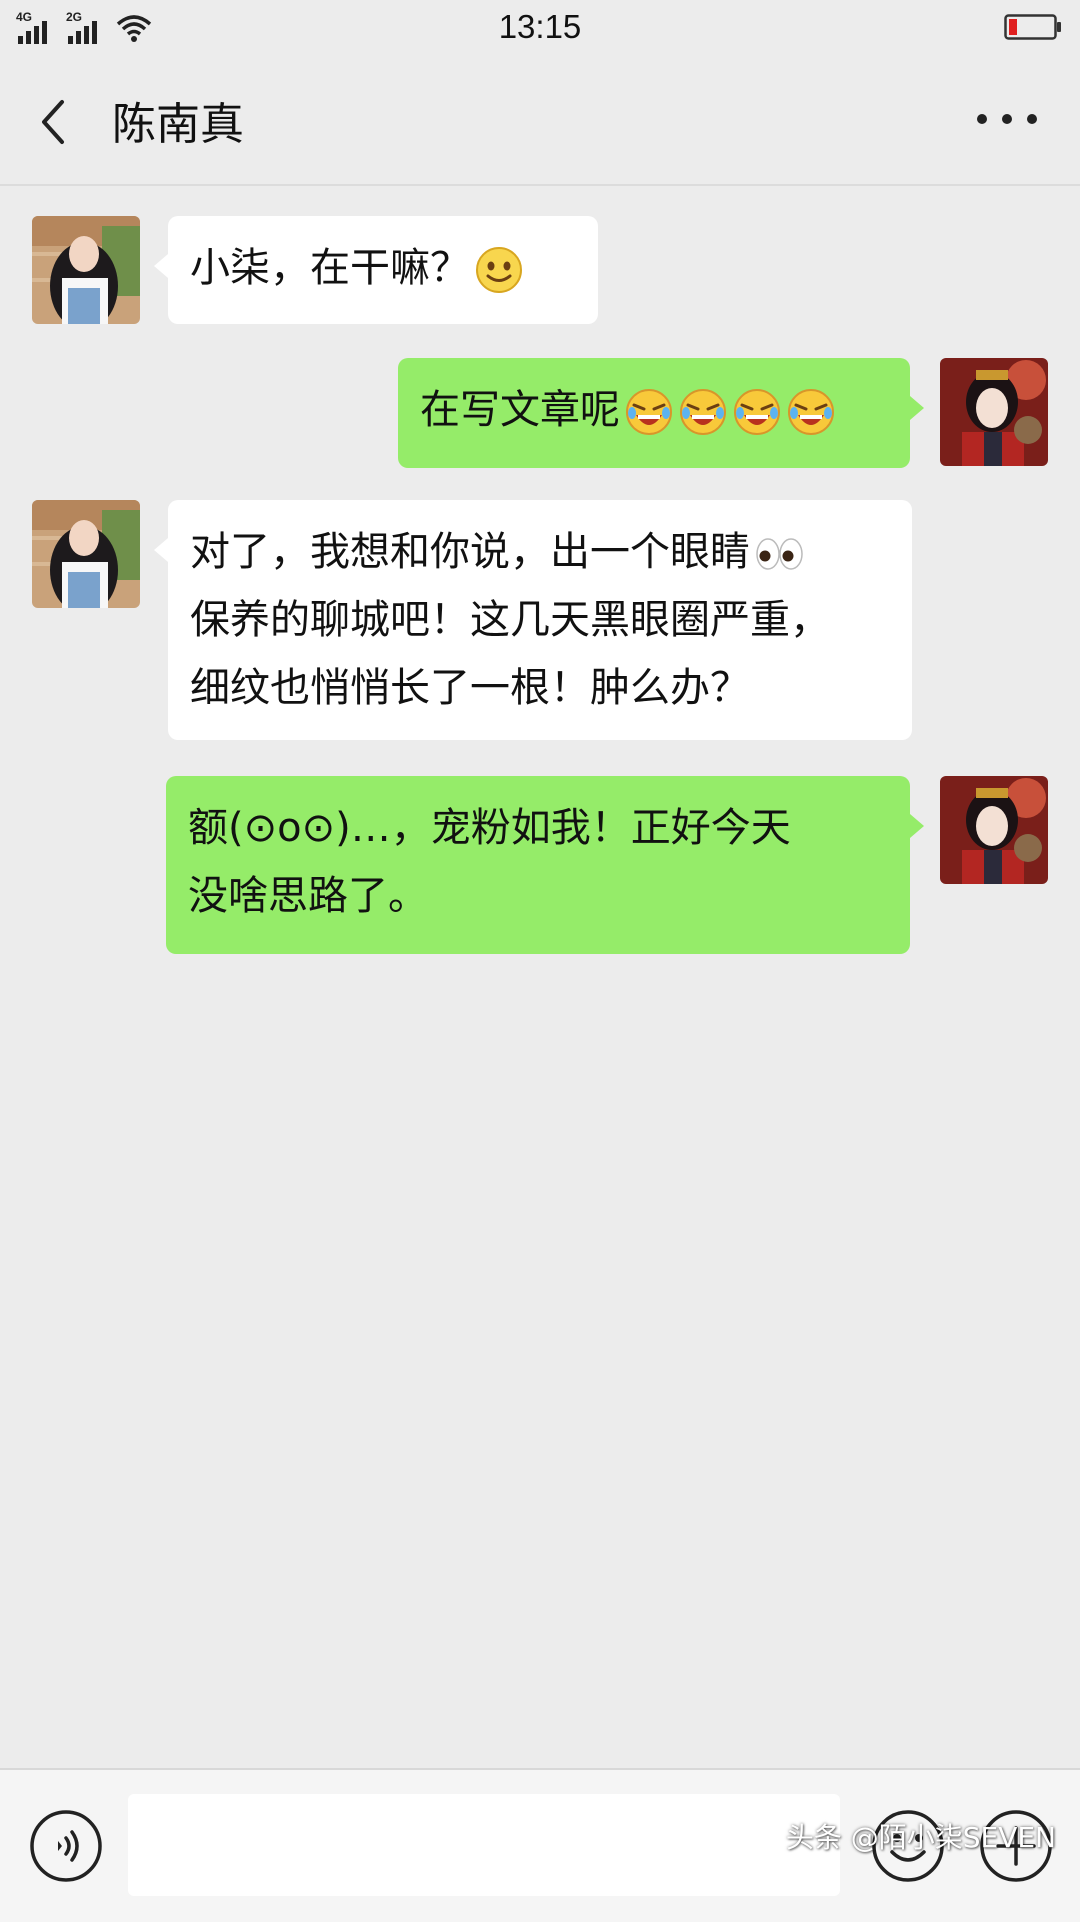 The image size is (1080, 1922). Describe the element at coordinates (499, 270) in the screenshot. I see `smile-emoji-icon` at that location.